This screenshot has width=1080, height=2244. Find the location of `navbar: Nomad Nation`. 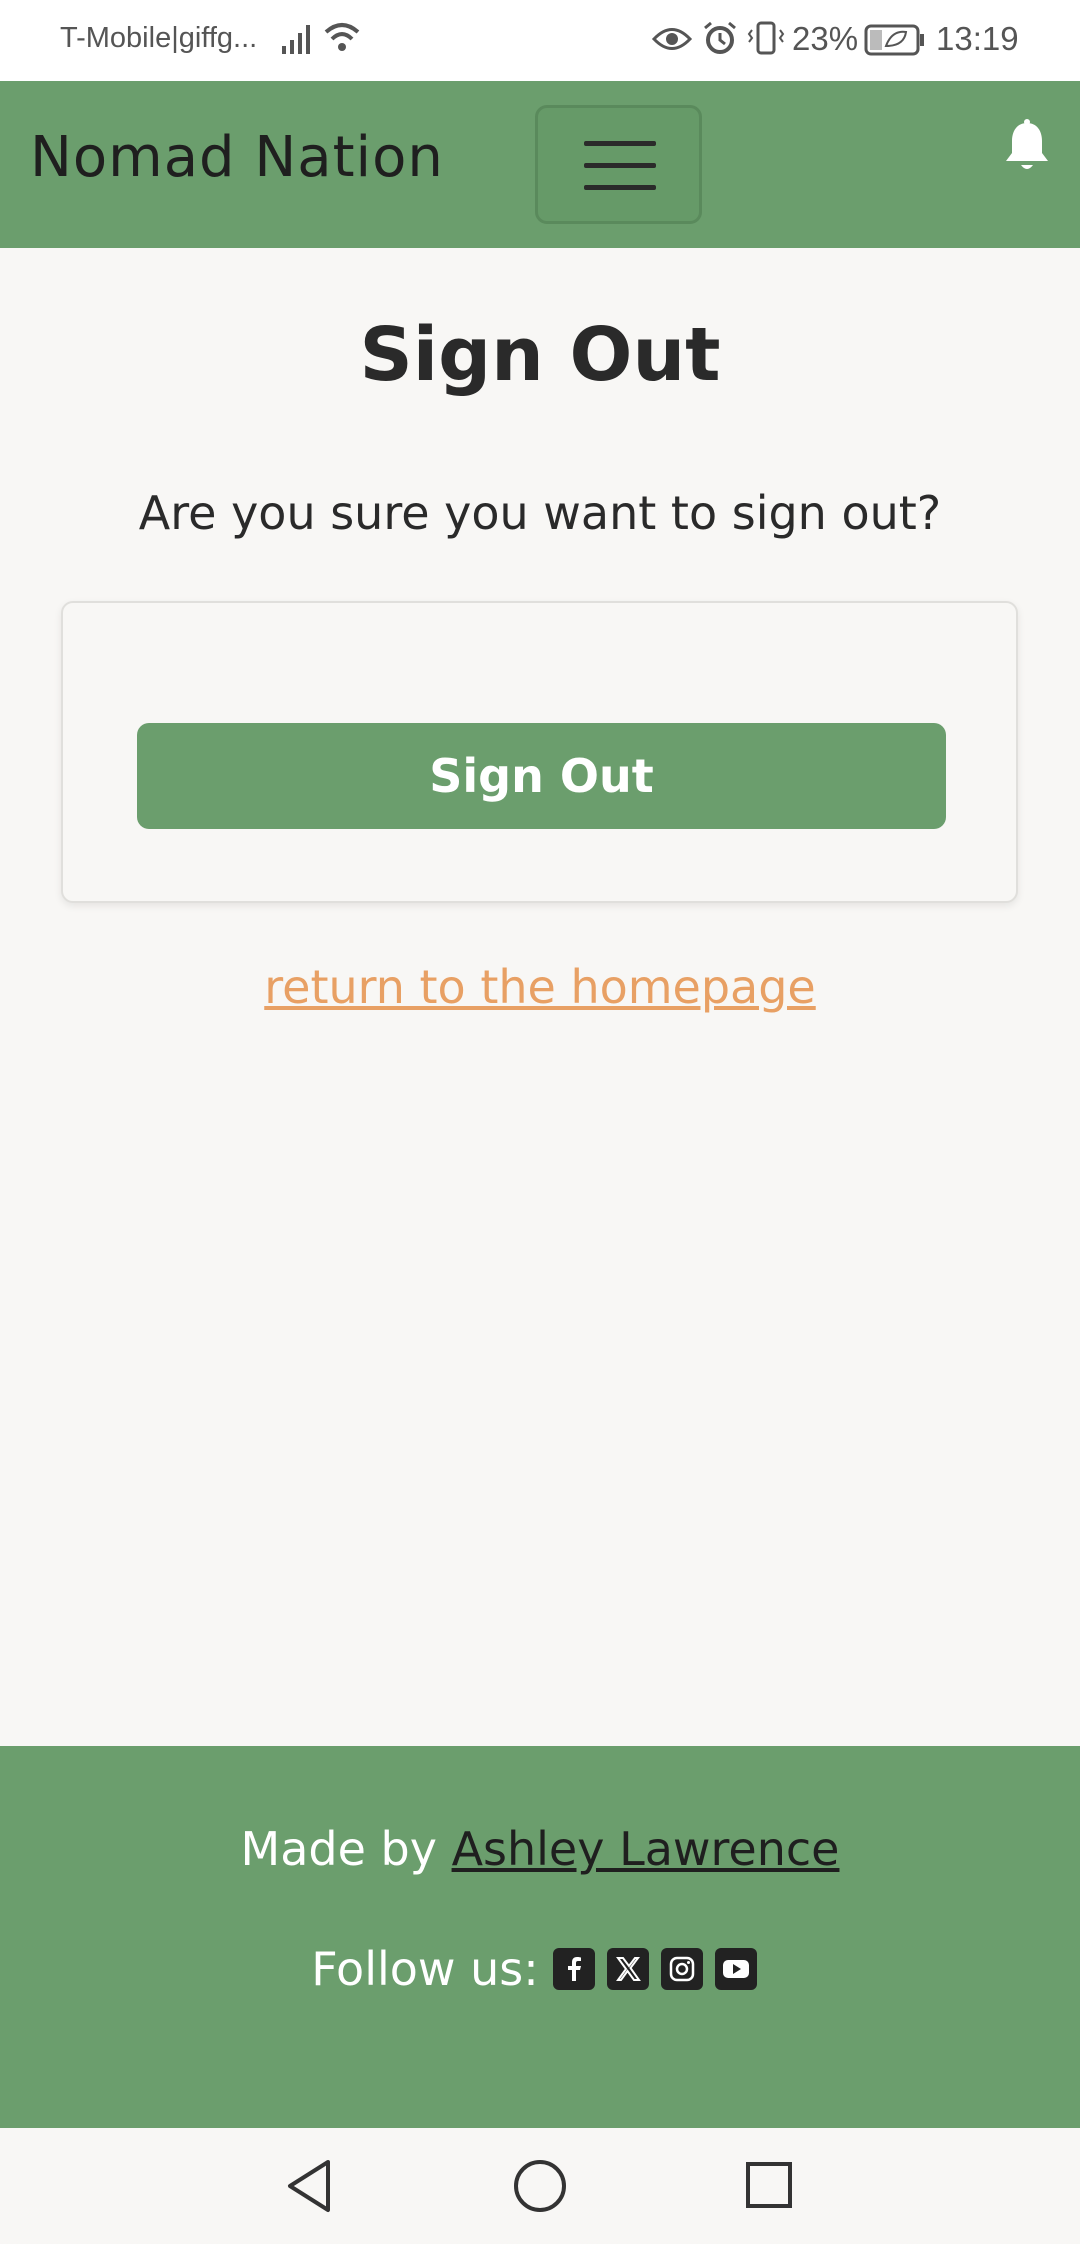

navbar: Nomad Nation is located at coordinates (540, 164).